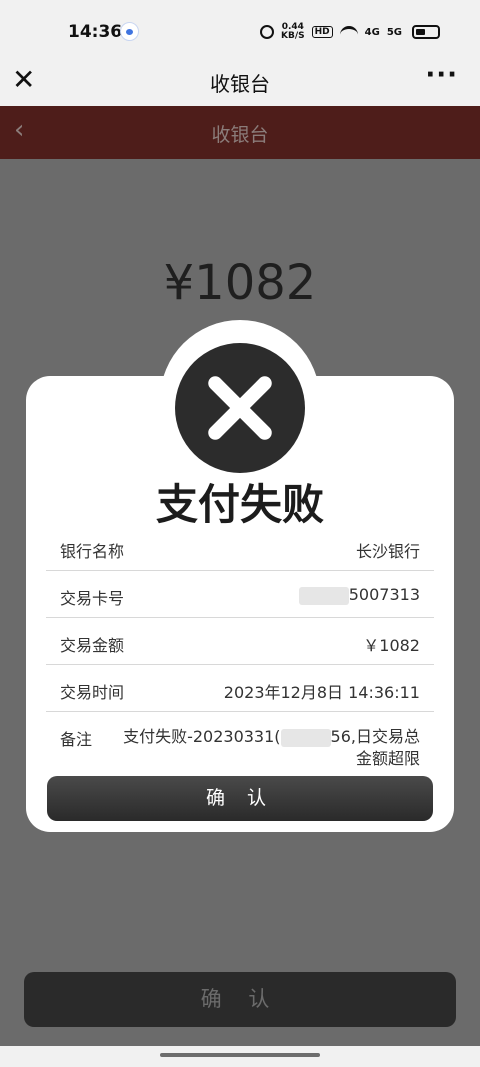 The width and height of the screenshot is (480, 1067). I want to click on row-note: 备注 支付失败-20230331(56,日交易总金额超限, so click(240, 742).